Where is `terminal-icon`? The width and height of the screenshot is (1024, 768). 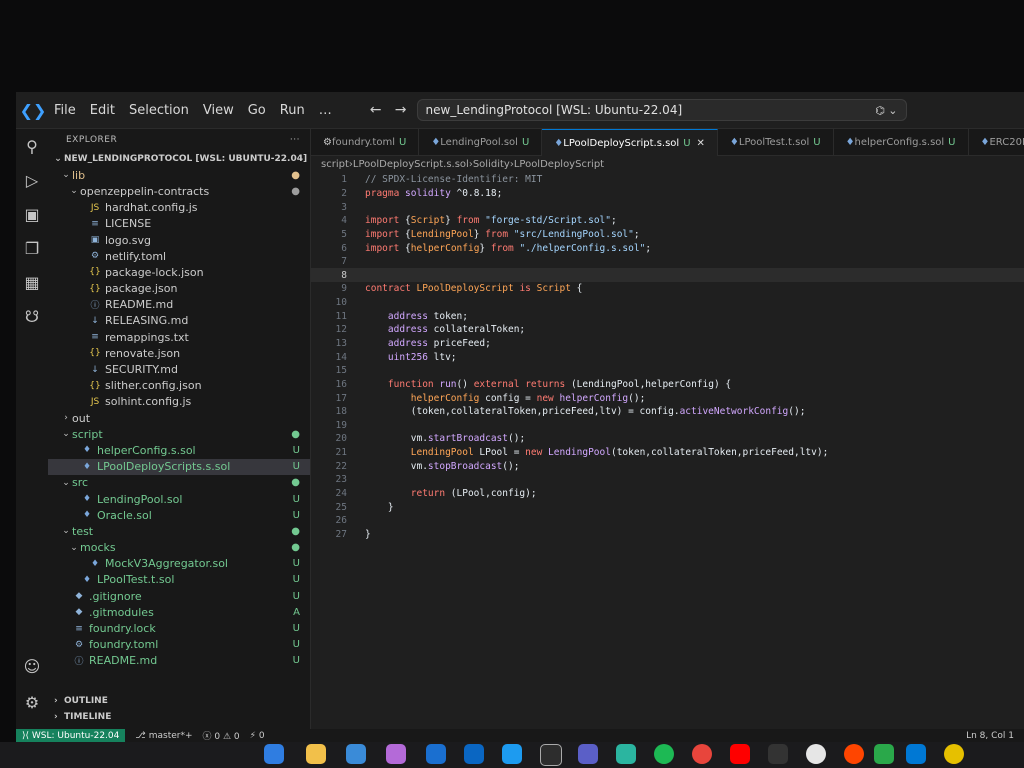 terminal-icon is located at coordinates (778, 754).